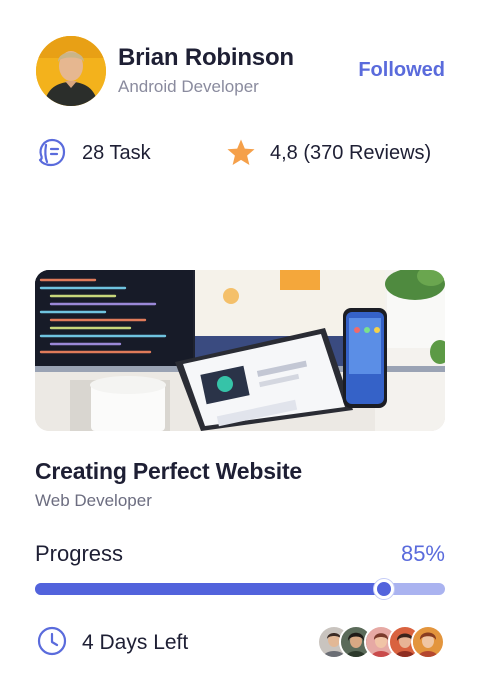 The height and width of the screenshot is (696, 481). Describe the element at coordinates (79, 553) in the screenshot. I see `progress-label: Progress` at that location.